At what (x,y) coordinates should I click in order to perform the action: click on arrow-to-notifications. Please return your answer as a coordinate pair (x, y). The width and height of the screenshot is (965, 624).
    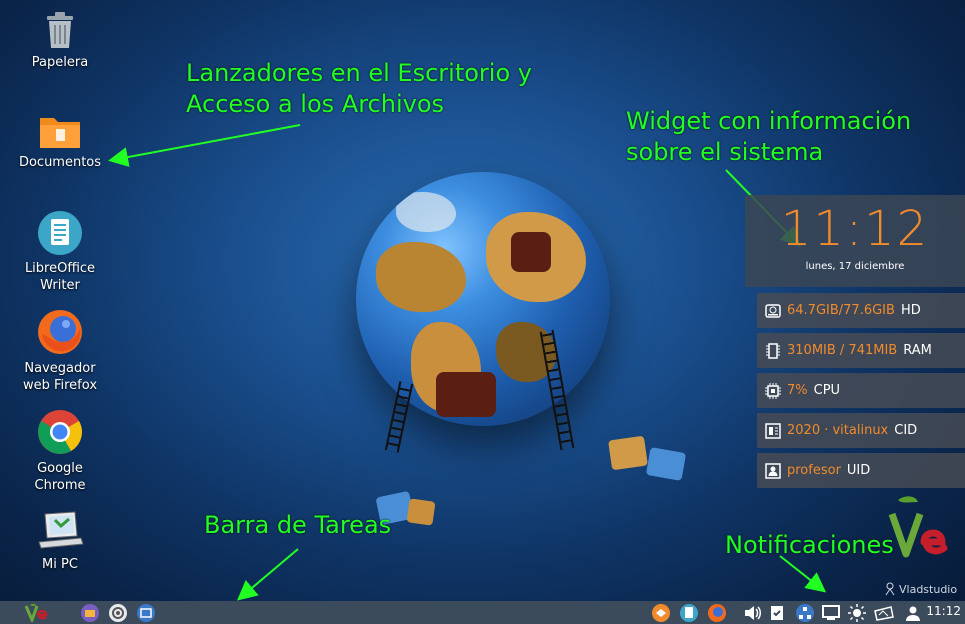
    Looking at the image, I should click on (803, 574).